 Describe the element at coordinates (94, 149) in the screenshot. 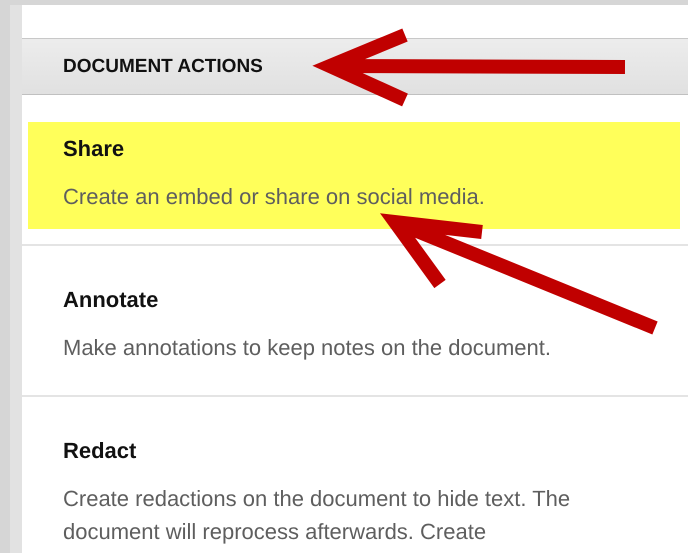

I see `action-title: Share` at that location.